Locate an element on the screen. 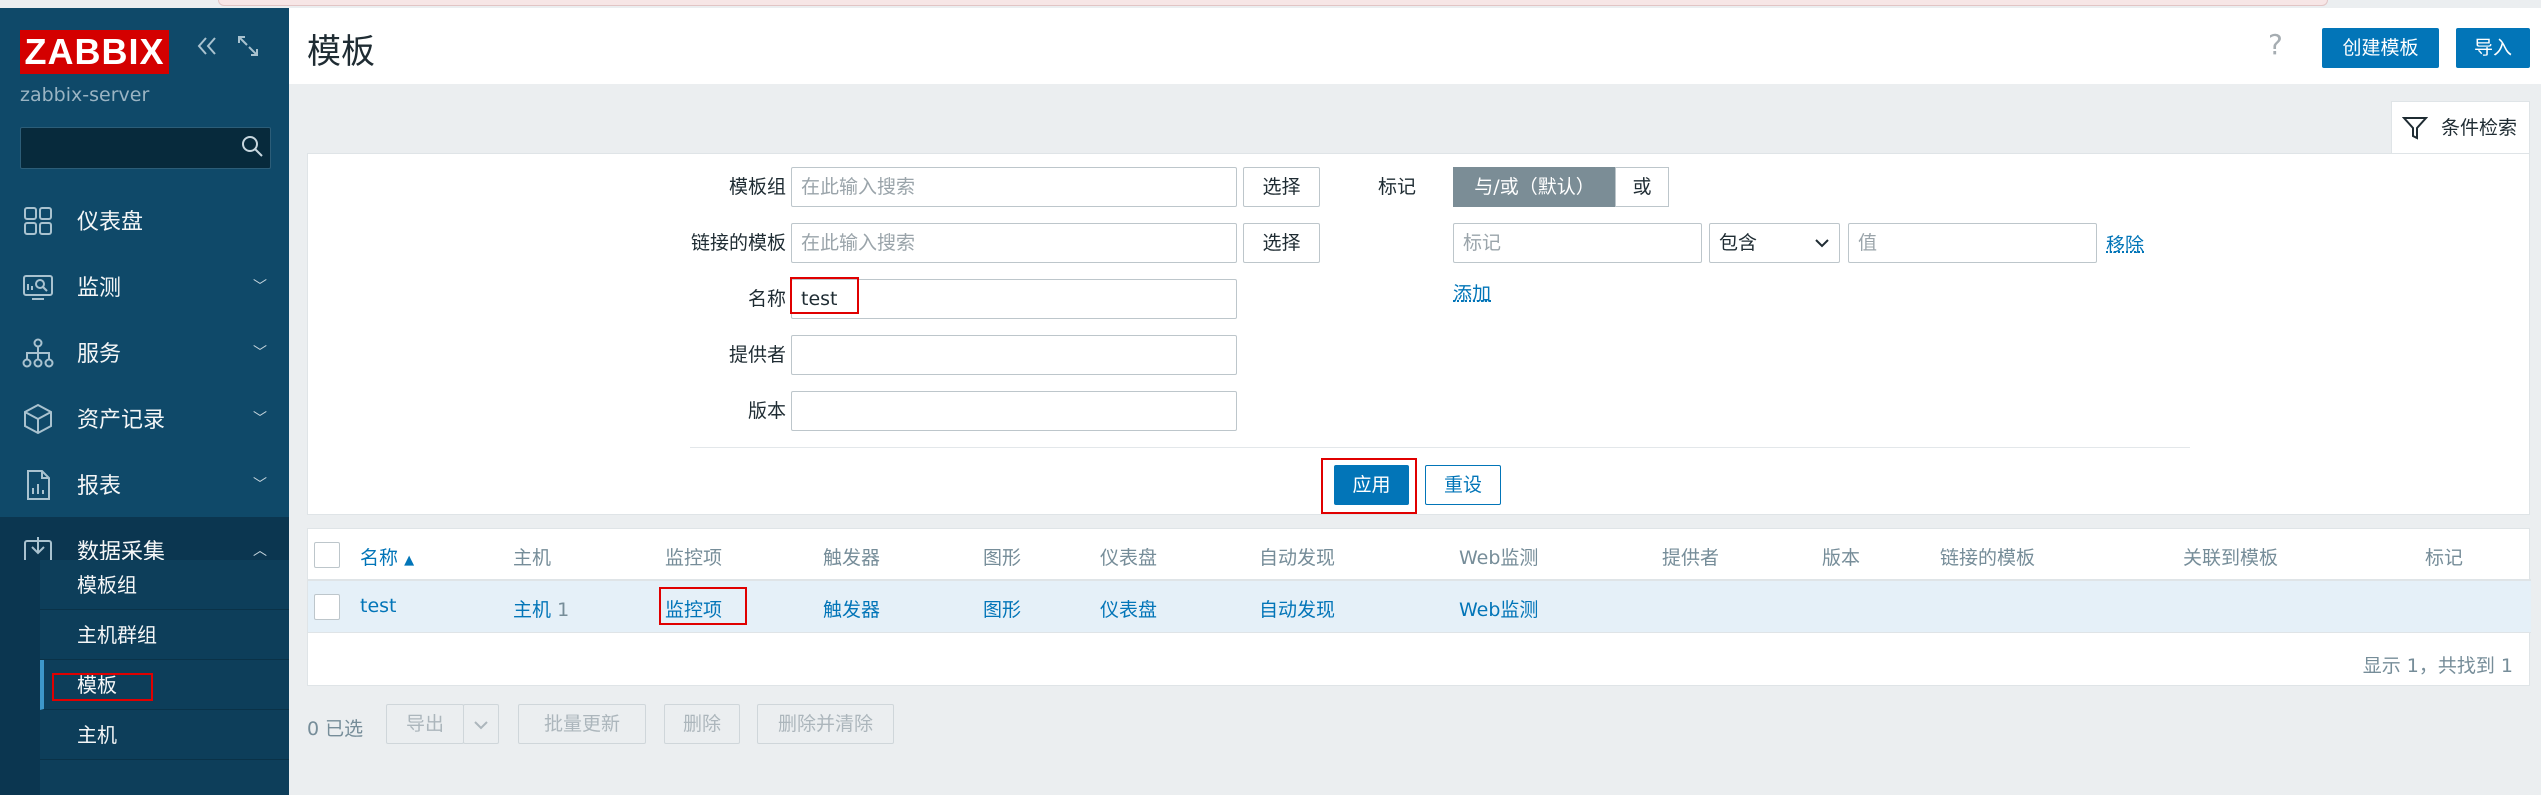 The image size is (2541, 795). sidebar-item-host-groups: 主机群组 is located at coordinates (164, 635).